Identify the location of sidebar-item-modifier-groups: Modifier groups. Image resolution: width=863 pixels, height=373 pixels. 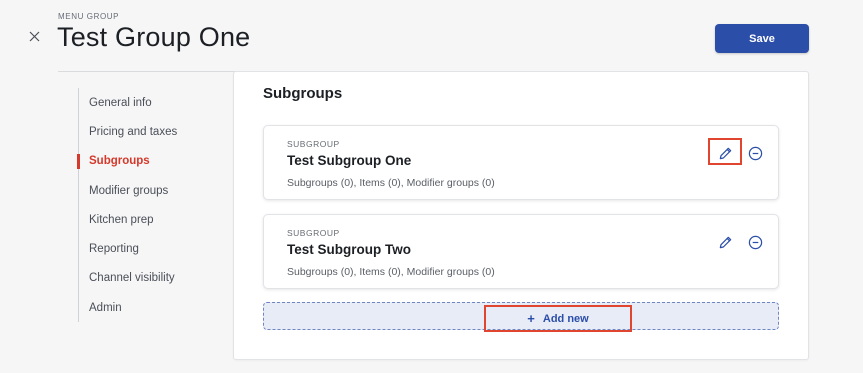
(153, 190).